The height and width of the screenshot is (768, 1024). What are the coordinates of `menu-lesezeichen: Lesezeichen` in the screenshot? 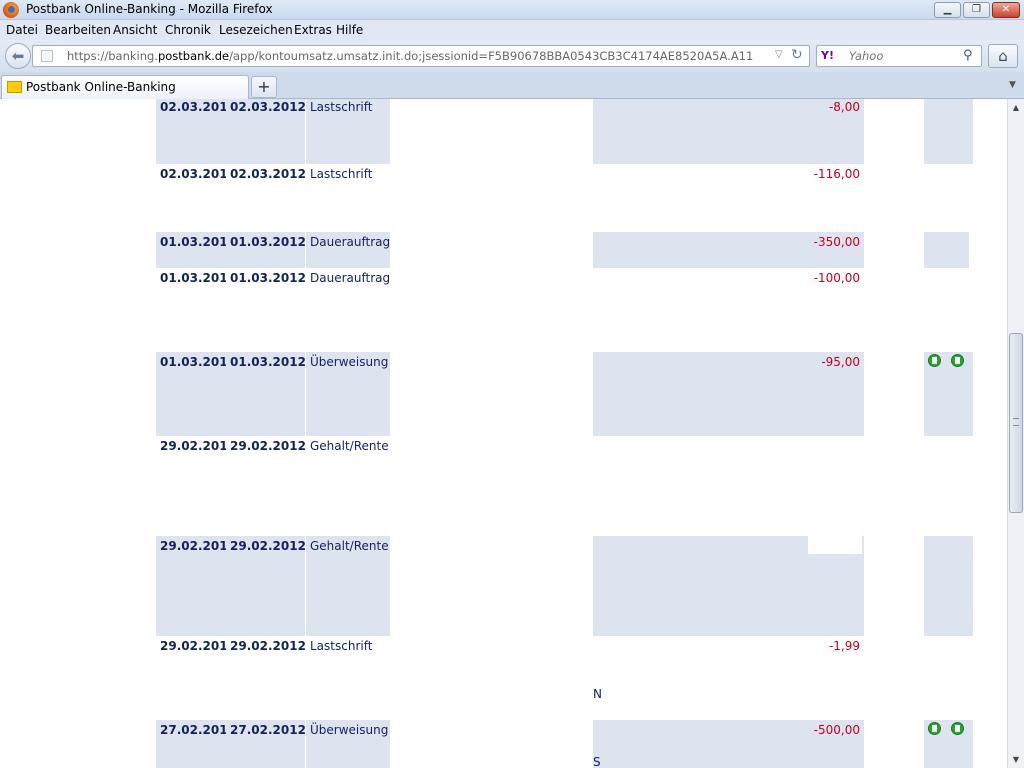 It's located at (256, 30).